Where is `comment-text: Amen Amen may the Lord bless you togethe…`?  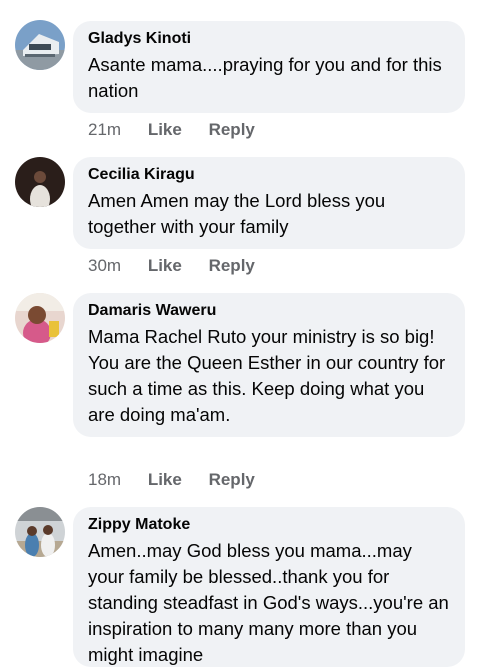 comment-text: Amen Amen may the Lord bless you togethe… is located at coordinates (239, 213).